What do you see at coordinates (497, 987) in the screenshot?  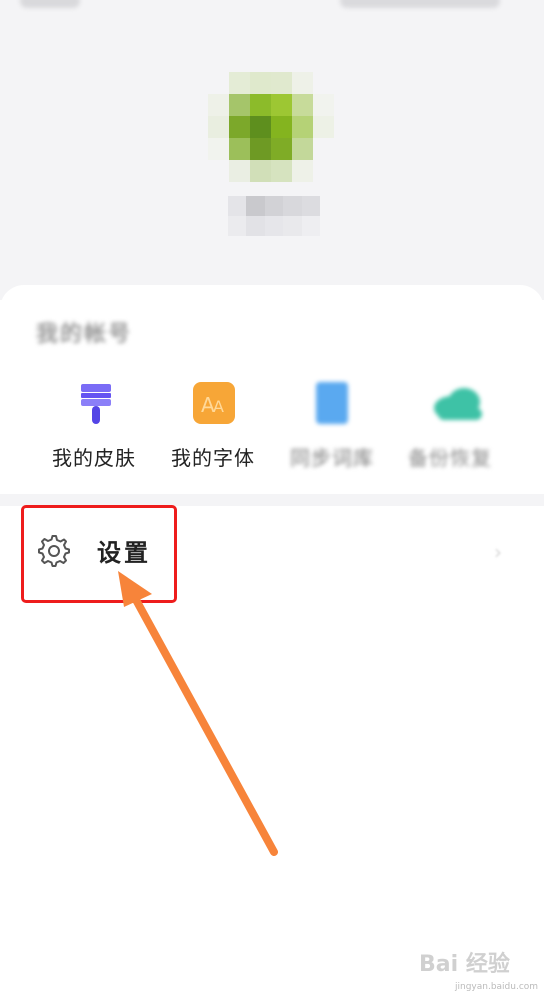 I see `watermark-url: jingyan.baidu.com` at bounding box center [497, 987].